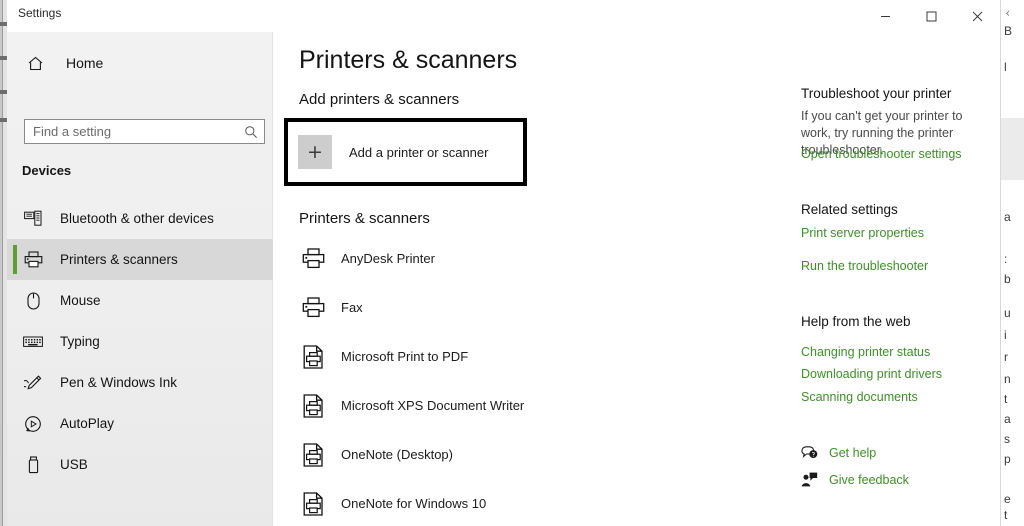  What do you see at coordinates (140, 300) in the screenshot?
I see `sidebar-item-mouse: Mouse` at bounding box center [140, 300].